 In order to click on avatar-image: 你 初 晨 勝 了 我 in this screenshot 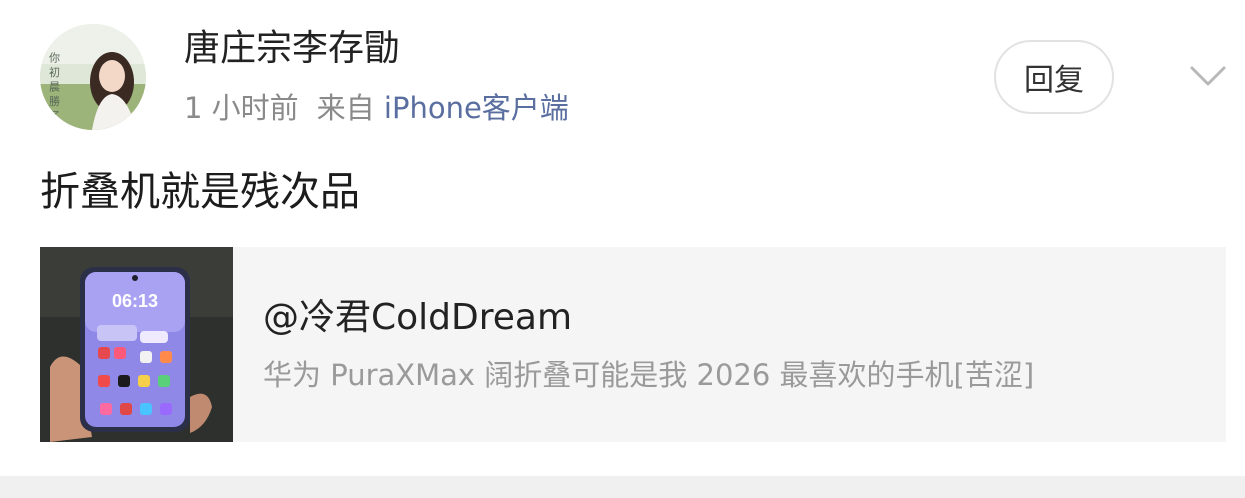, I will do `click(93, 77)`.